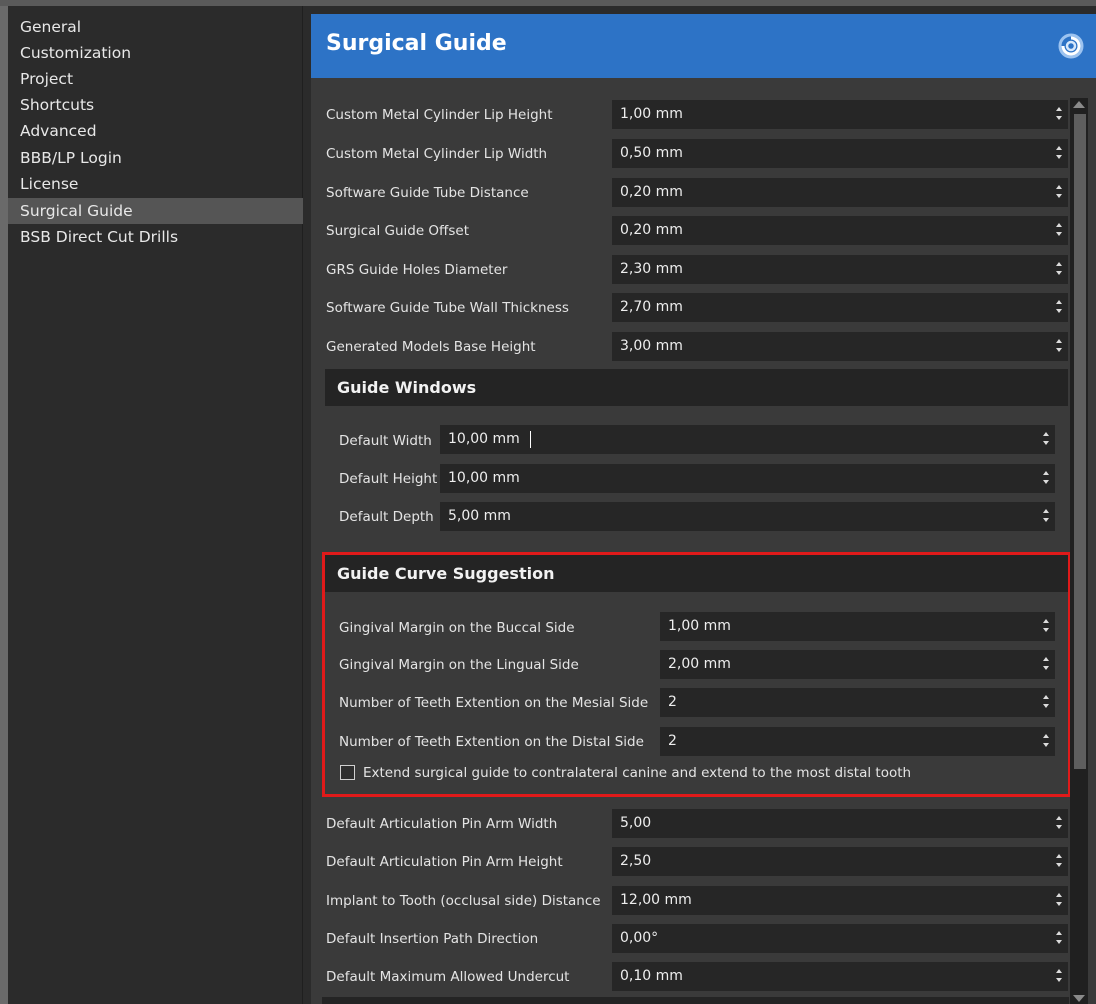 The image size is (1096, 1004). What do you see at coordinates (155, 27) in the screenshot?
I see `sidebar-item-general: General` at bounding box center [155, 27].